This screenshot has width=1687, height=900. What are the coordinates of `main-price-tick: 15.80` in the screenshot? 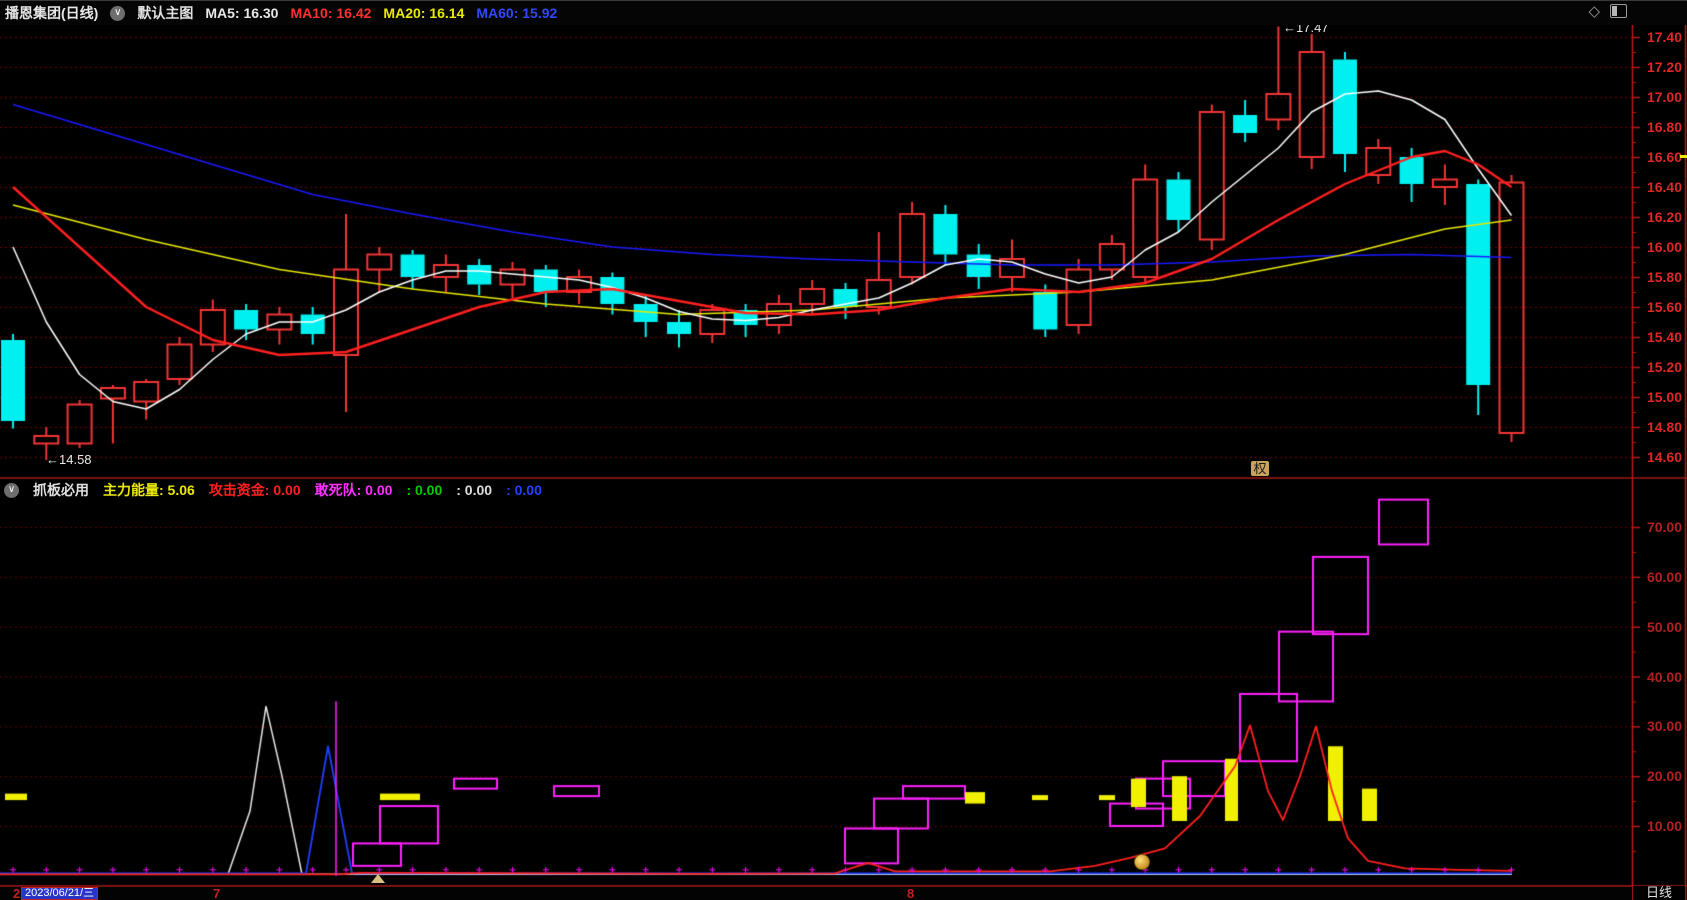 It's located at (1664, 277).